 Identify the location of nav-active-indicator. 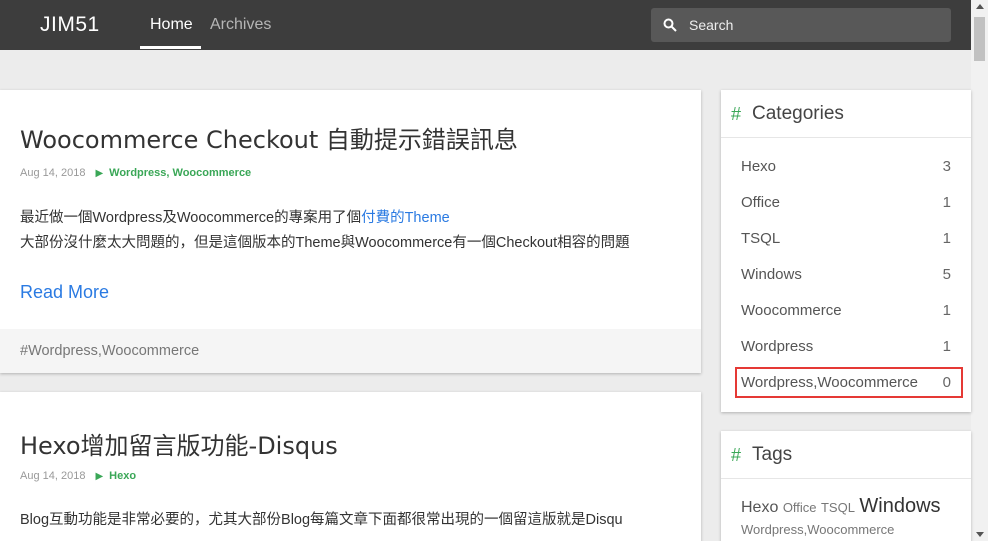
(170, 47).